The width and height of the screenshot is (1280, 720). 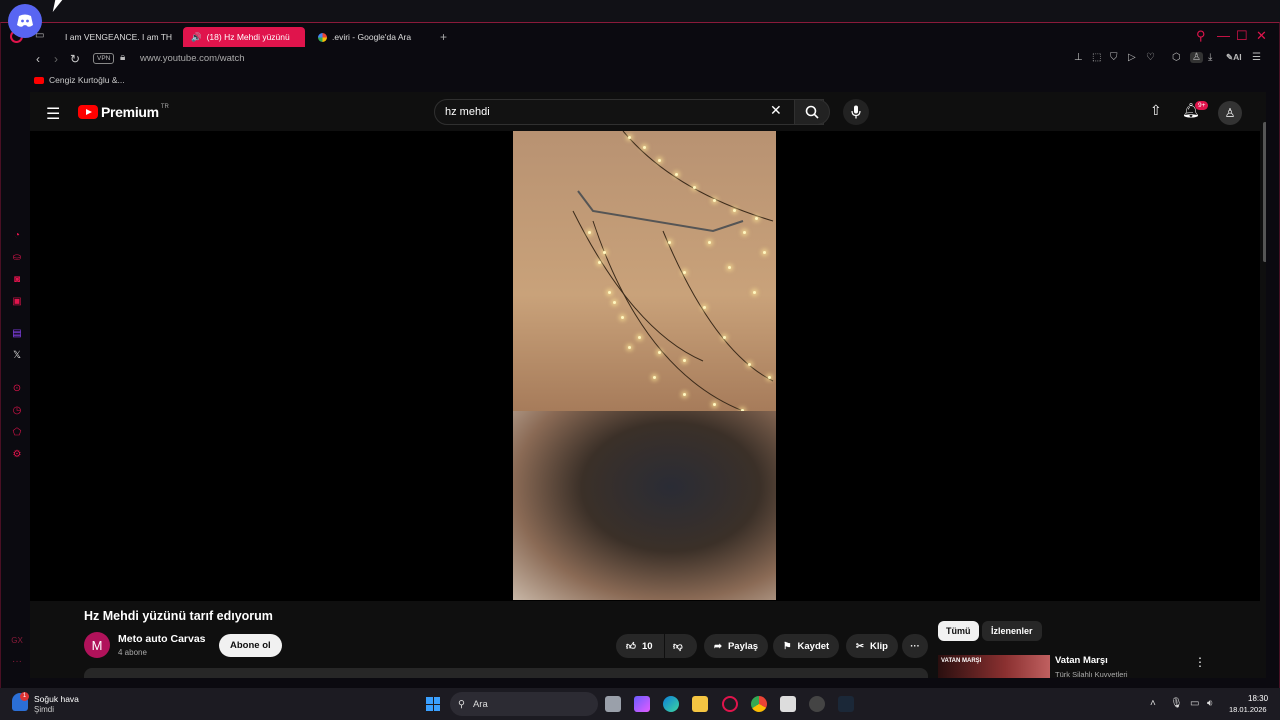 I want to click on weather-title: Soğuk hava, so click(x=56, y=699).